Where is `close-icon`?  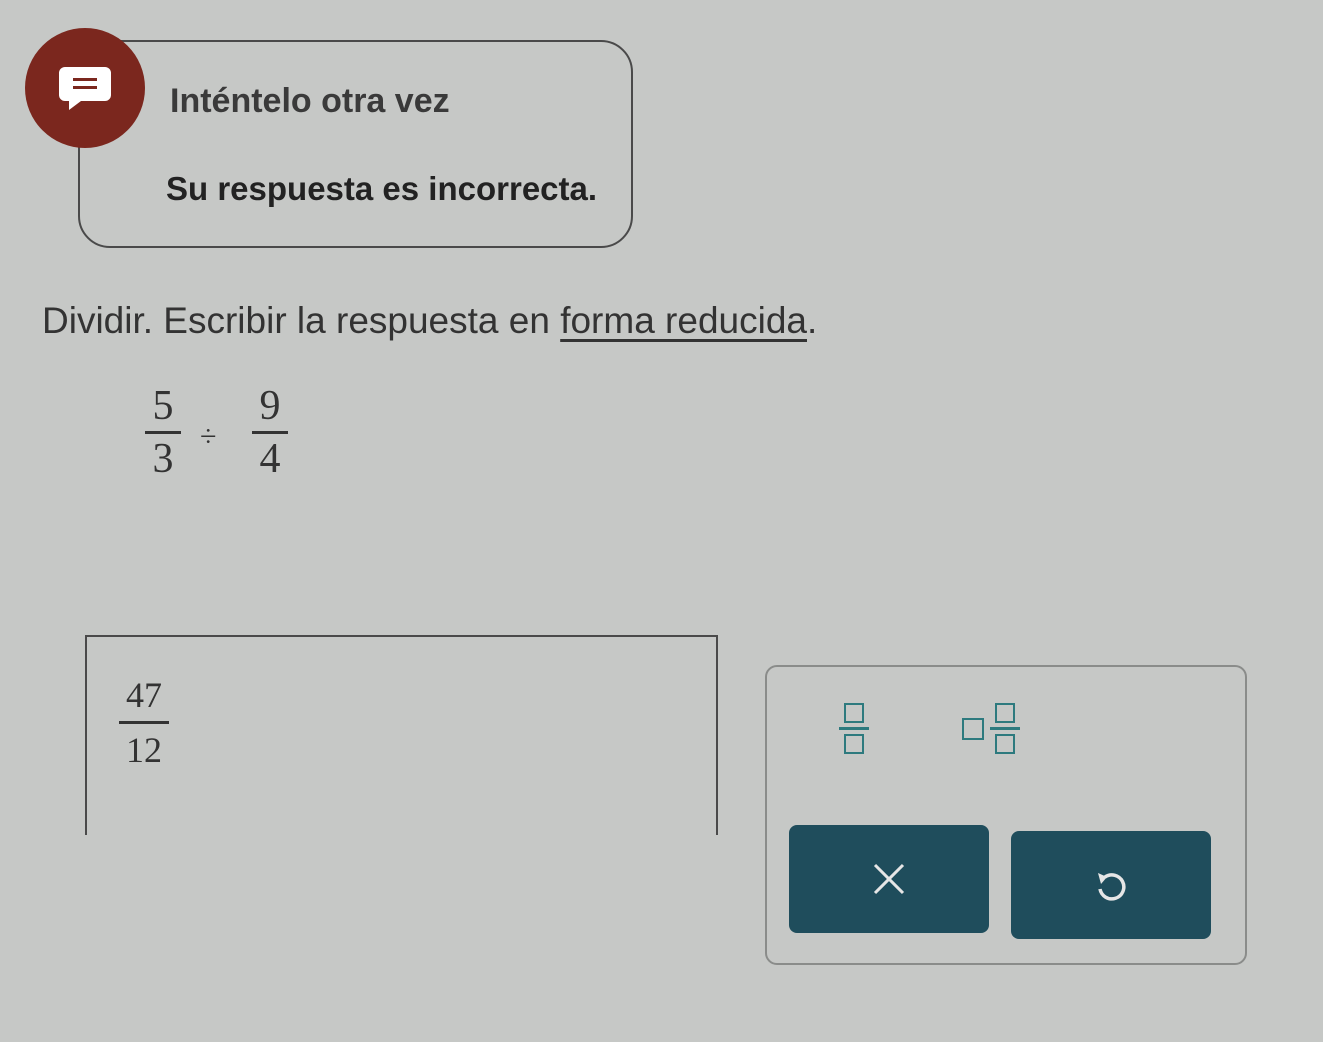
close-icon is located at coordinates (889, 879).